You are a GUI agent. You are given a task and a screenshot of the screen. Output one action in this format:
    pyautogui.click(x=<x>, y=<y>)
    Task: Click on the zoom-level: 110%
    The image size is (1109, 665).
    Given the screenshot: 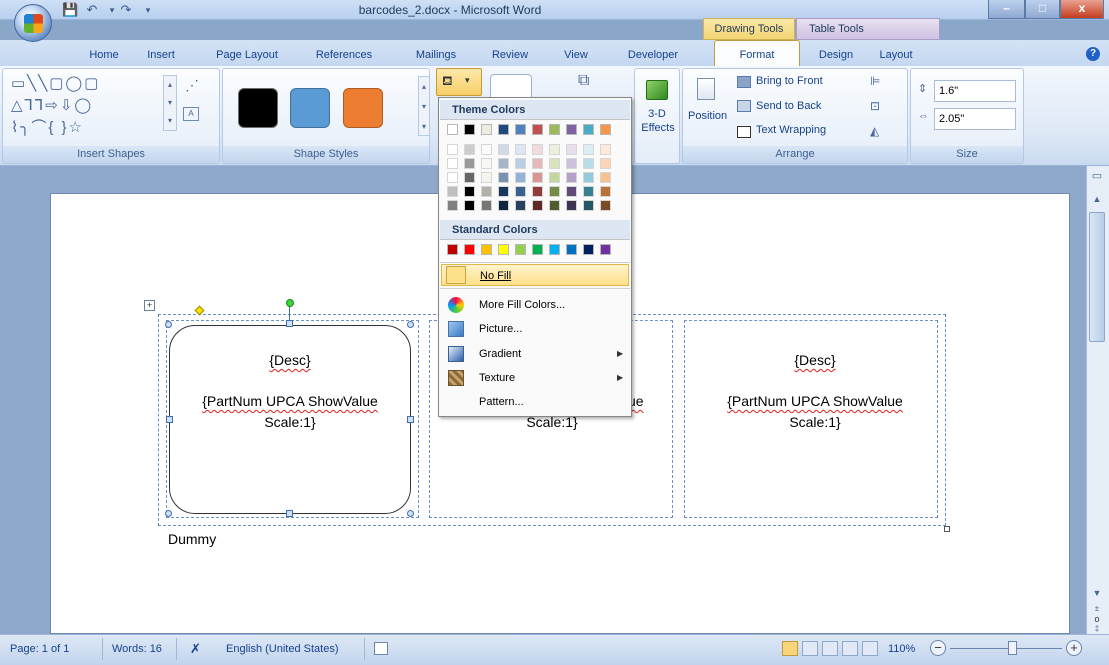 What is the action you would take?
    pyautogui.click(x=901, y=649)
    